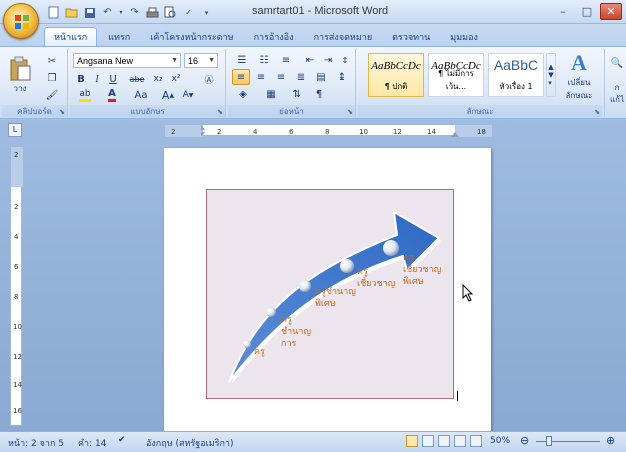 The image size is (626, 452). I want to click on font-name-combo: Angsana New ▼, so click(127, 60).